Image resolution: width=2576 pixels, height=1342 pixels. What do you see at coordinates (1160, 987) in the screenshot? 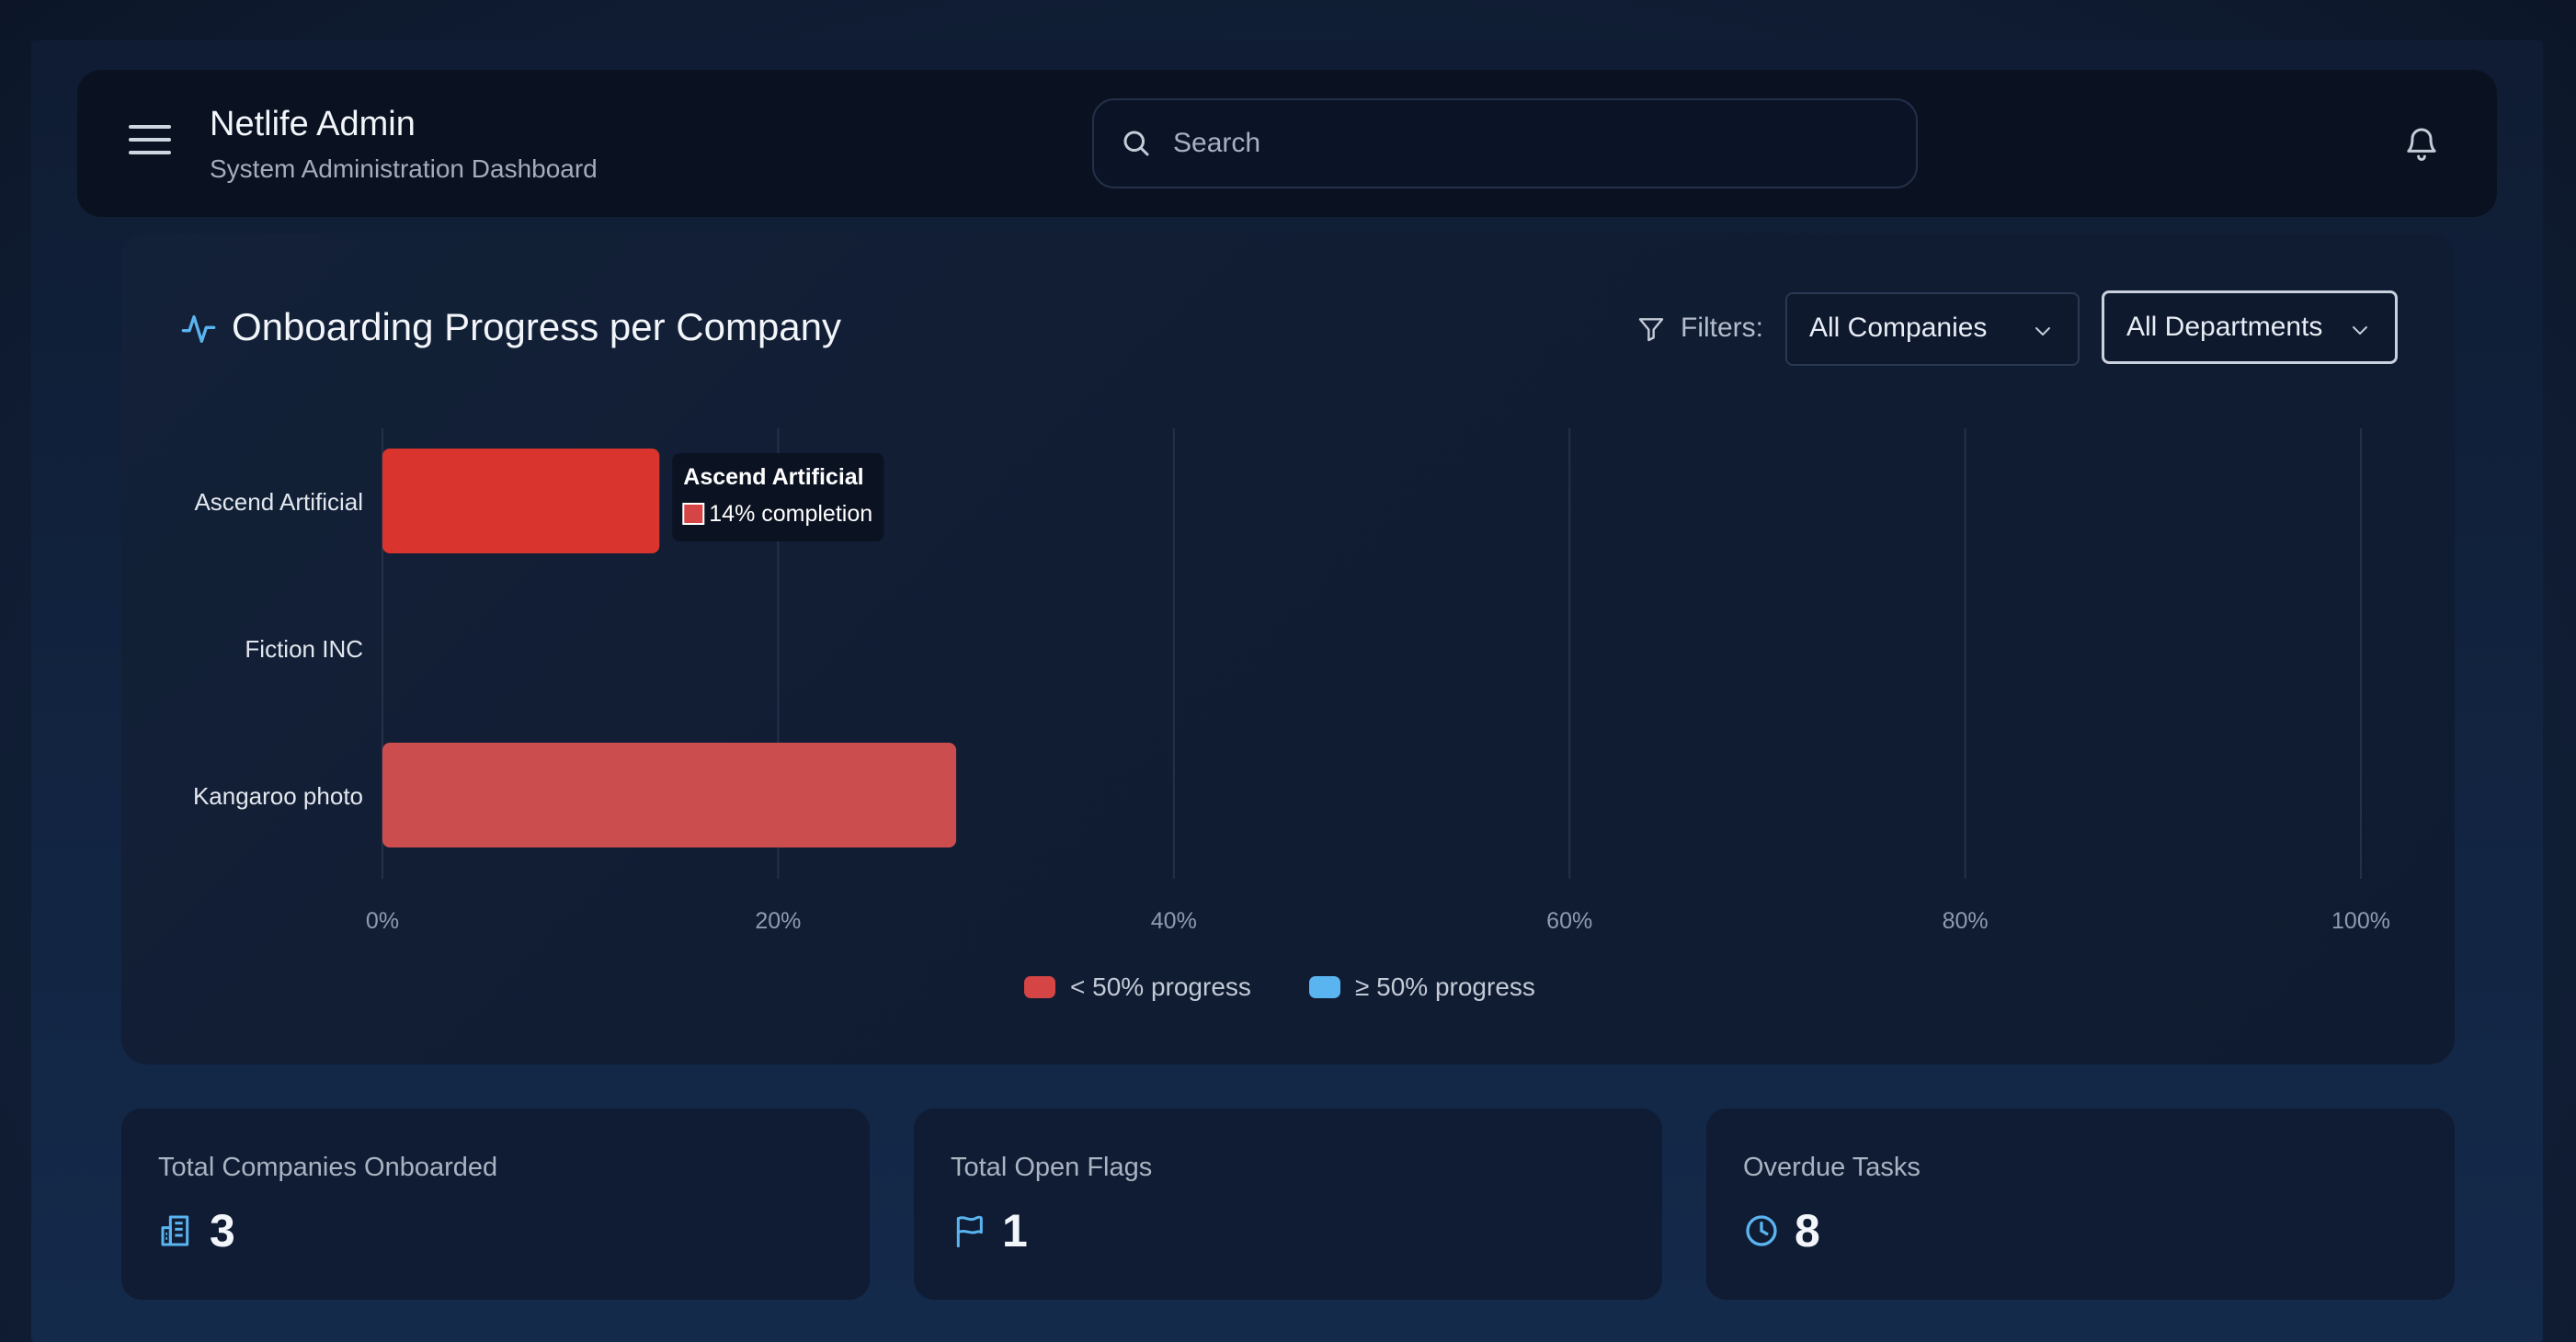
I see `legend-label-low: < 50% progress` at bounding box center [1160, 987].